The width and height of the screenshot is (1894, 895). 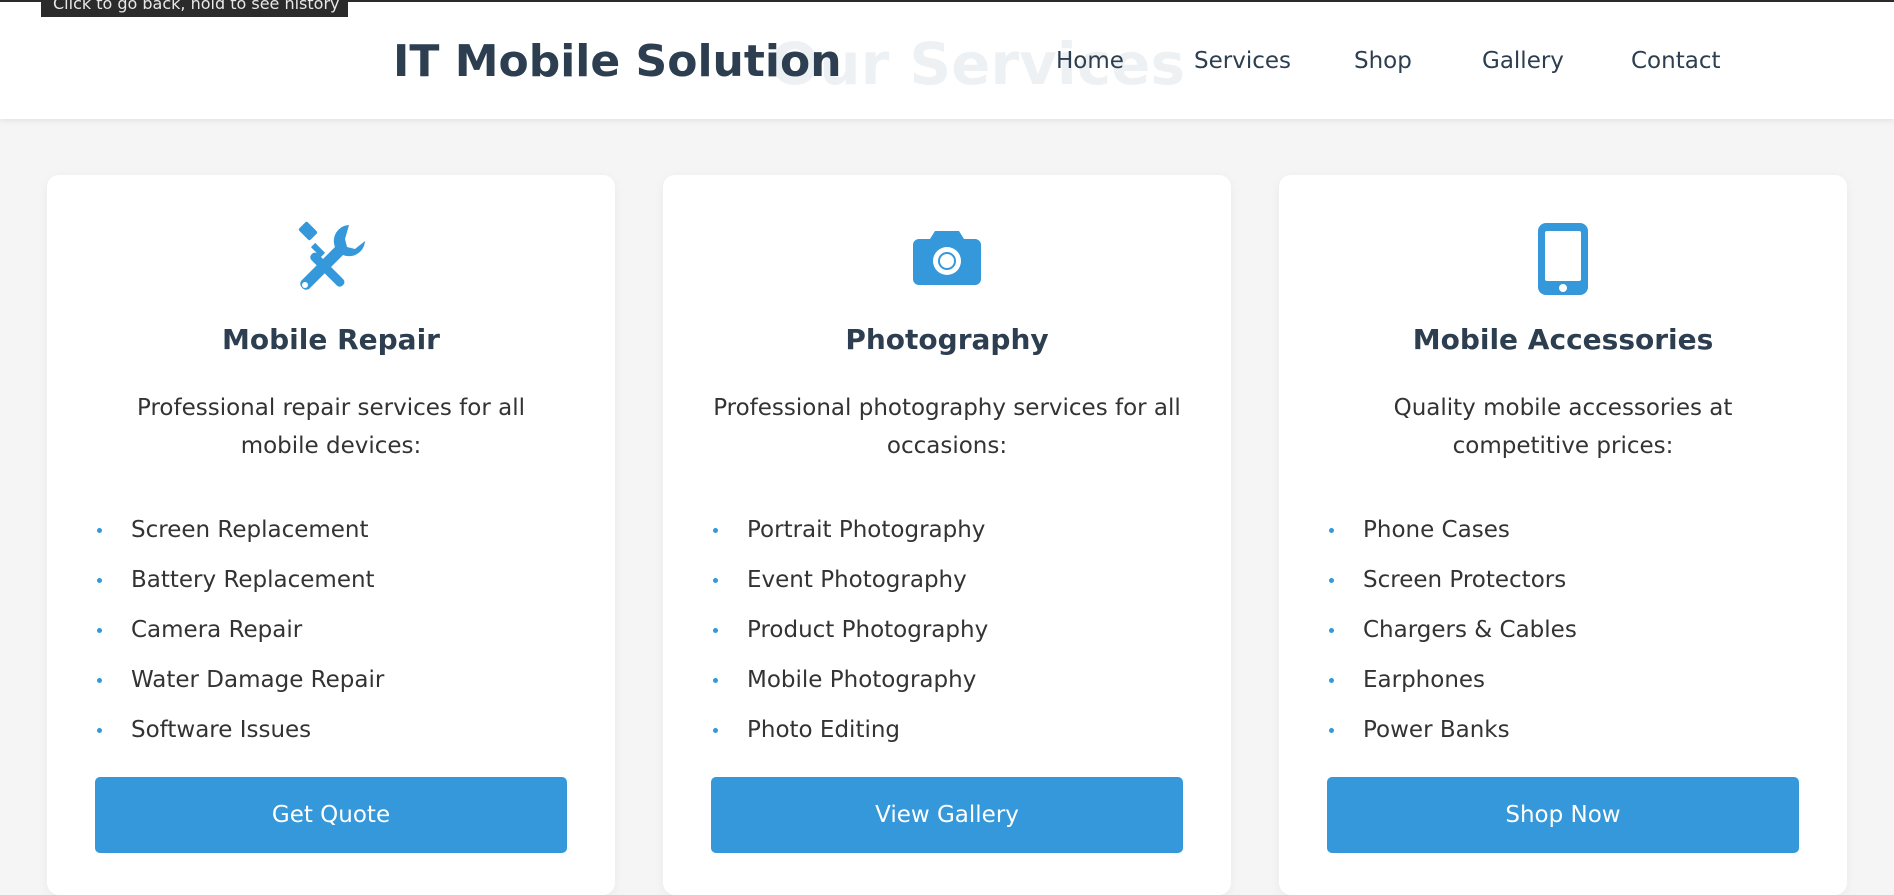 I want to click on list-item: Event Photography, so click(x=941, y=580).